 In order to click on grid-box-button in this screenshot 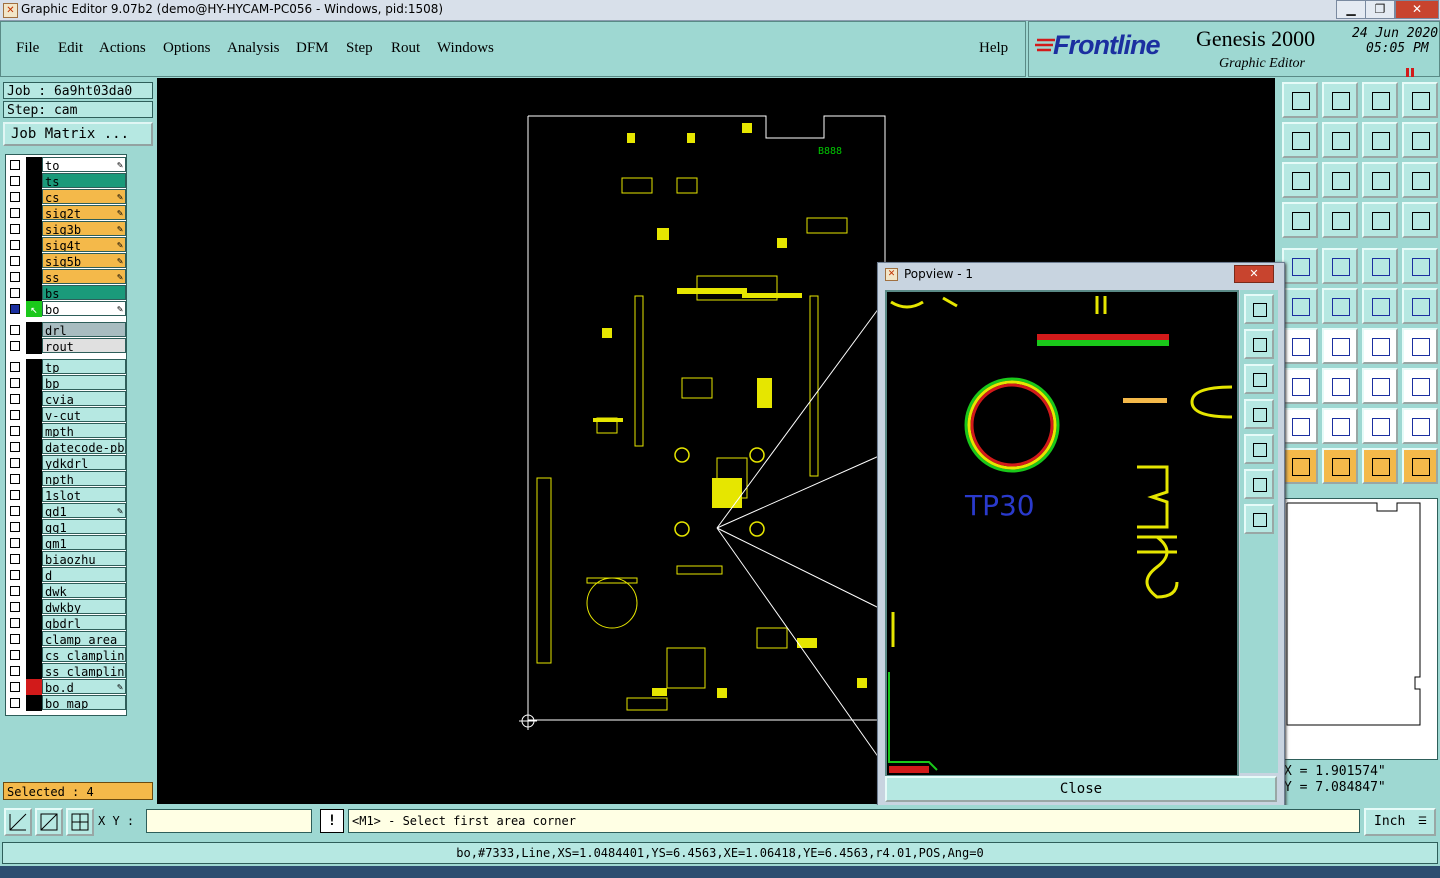, I will do `click(1380, 386)`.